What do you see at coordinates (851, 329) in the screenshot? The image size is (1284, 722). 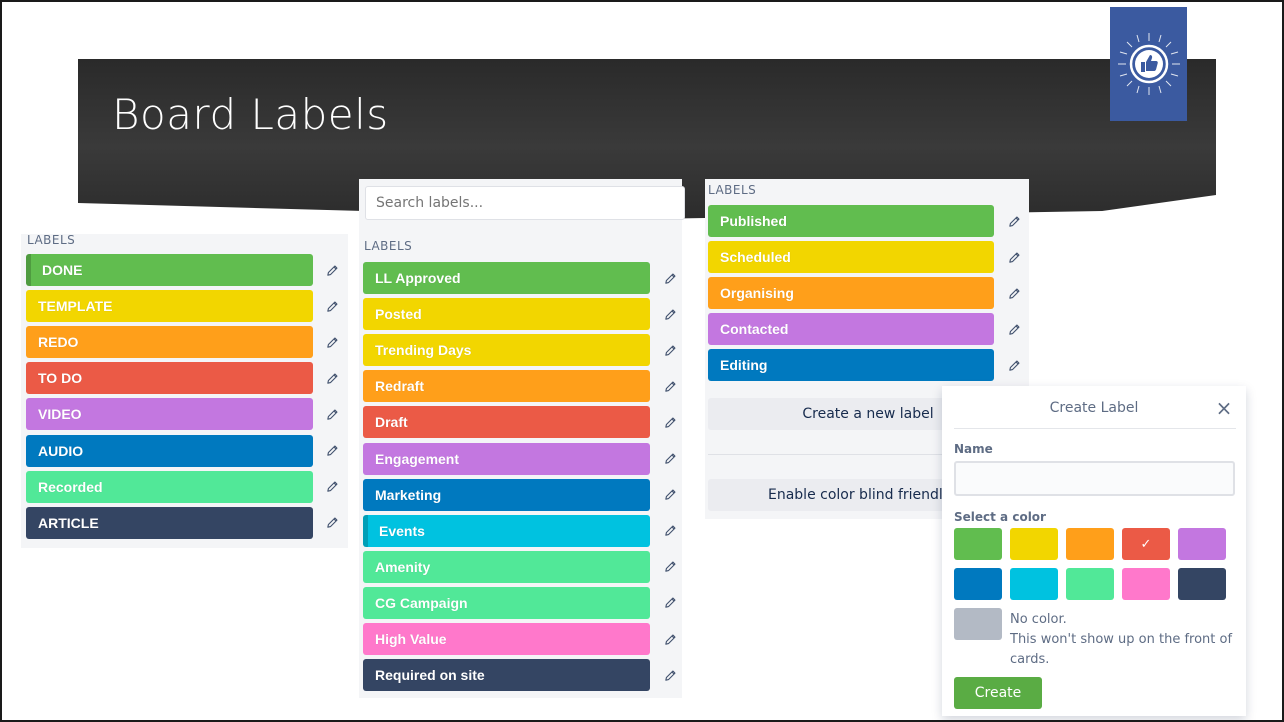 I see `label-item: Contacted` at bounding box center [851, 329].